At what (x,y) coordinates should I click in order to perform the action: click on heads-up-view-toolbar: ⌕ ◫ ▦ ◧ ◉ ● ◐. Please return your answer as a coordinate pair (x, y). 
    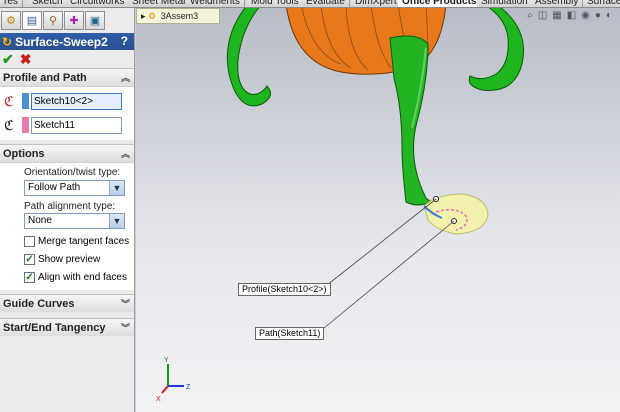
    Looking at the image, I should click on (569, 17).